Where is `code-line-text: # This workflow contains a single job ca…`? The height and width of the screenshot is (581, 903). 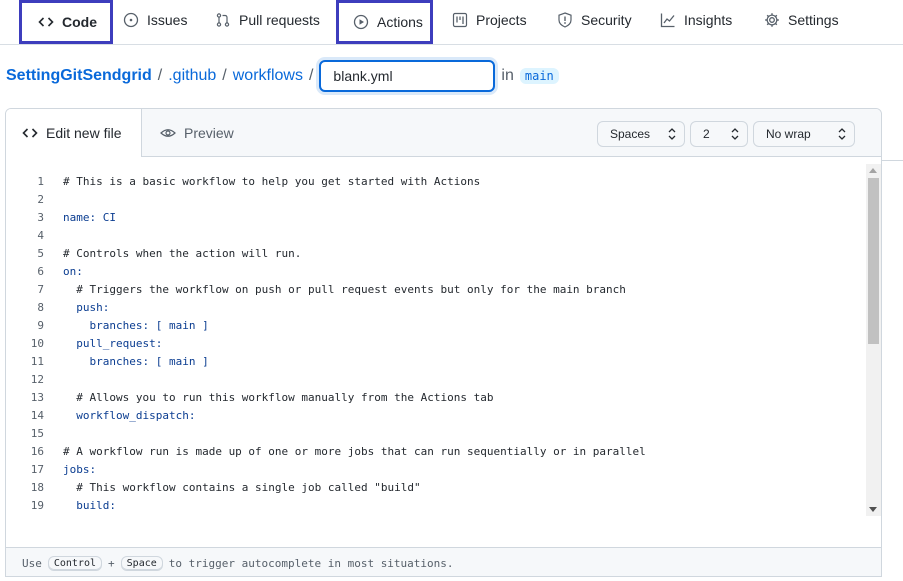
code-line-text: # This workflow contains a single job ca… is located at coordinates (242, 487).